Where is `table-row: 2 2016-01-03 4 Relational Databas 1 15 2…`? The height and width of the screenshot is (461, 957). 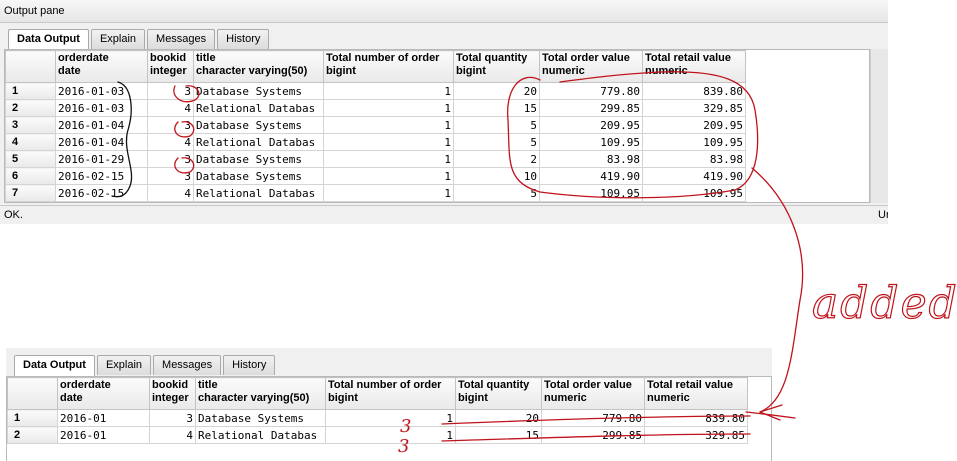
table-row: 2 2016-01-03 4 Relational Databas 1 15 2… is located at coordinates (375, 108).